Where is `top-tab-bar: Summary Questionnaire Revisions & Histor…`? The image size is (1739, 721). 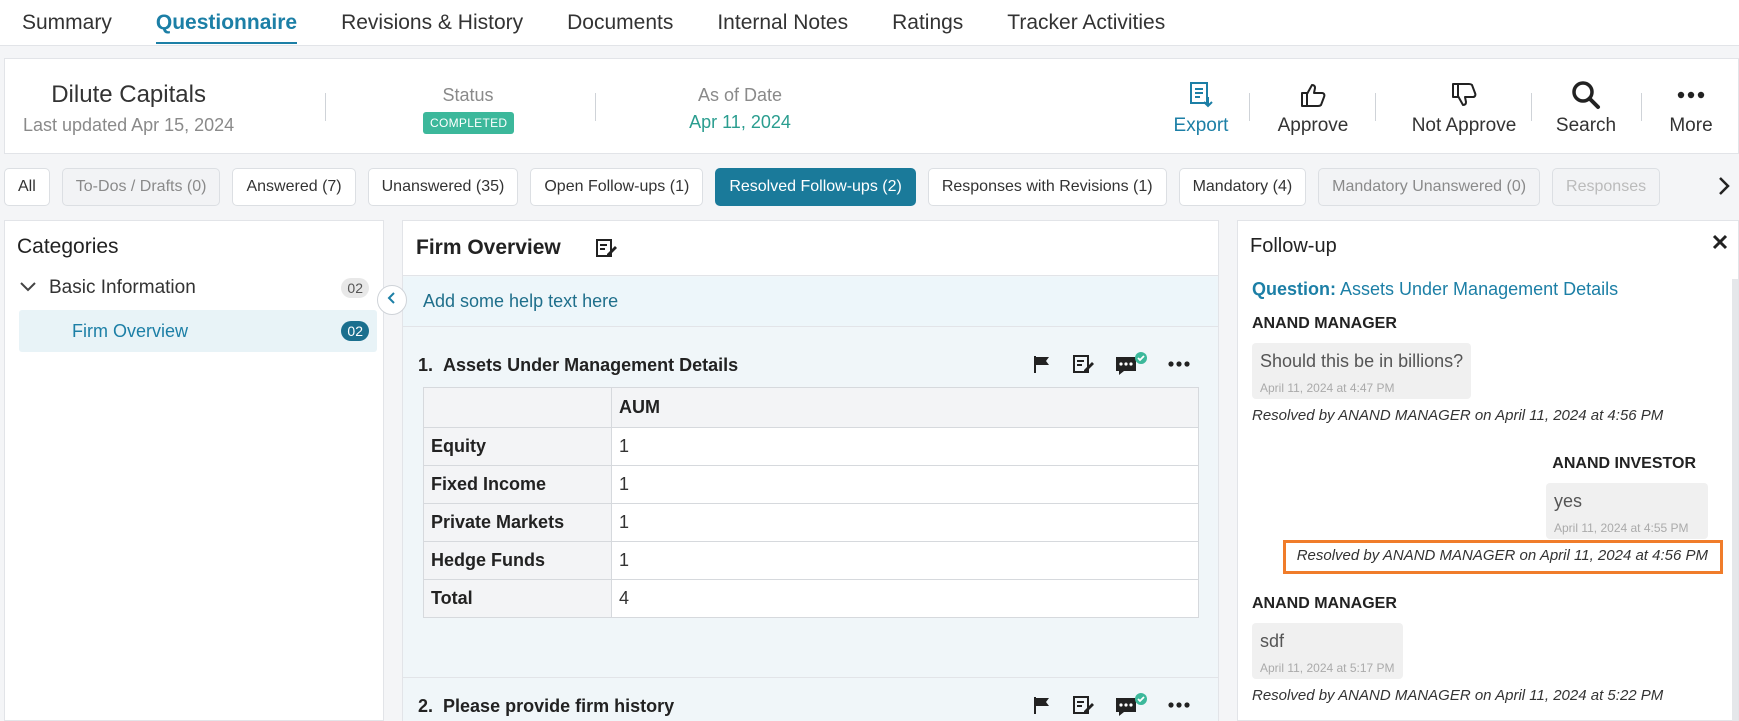 top-tab-bar: Summary Questionnaire Revisions & Histor… is located at coordinates (869, 23).